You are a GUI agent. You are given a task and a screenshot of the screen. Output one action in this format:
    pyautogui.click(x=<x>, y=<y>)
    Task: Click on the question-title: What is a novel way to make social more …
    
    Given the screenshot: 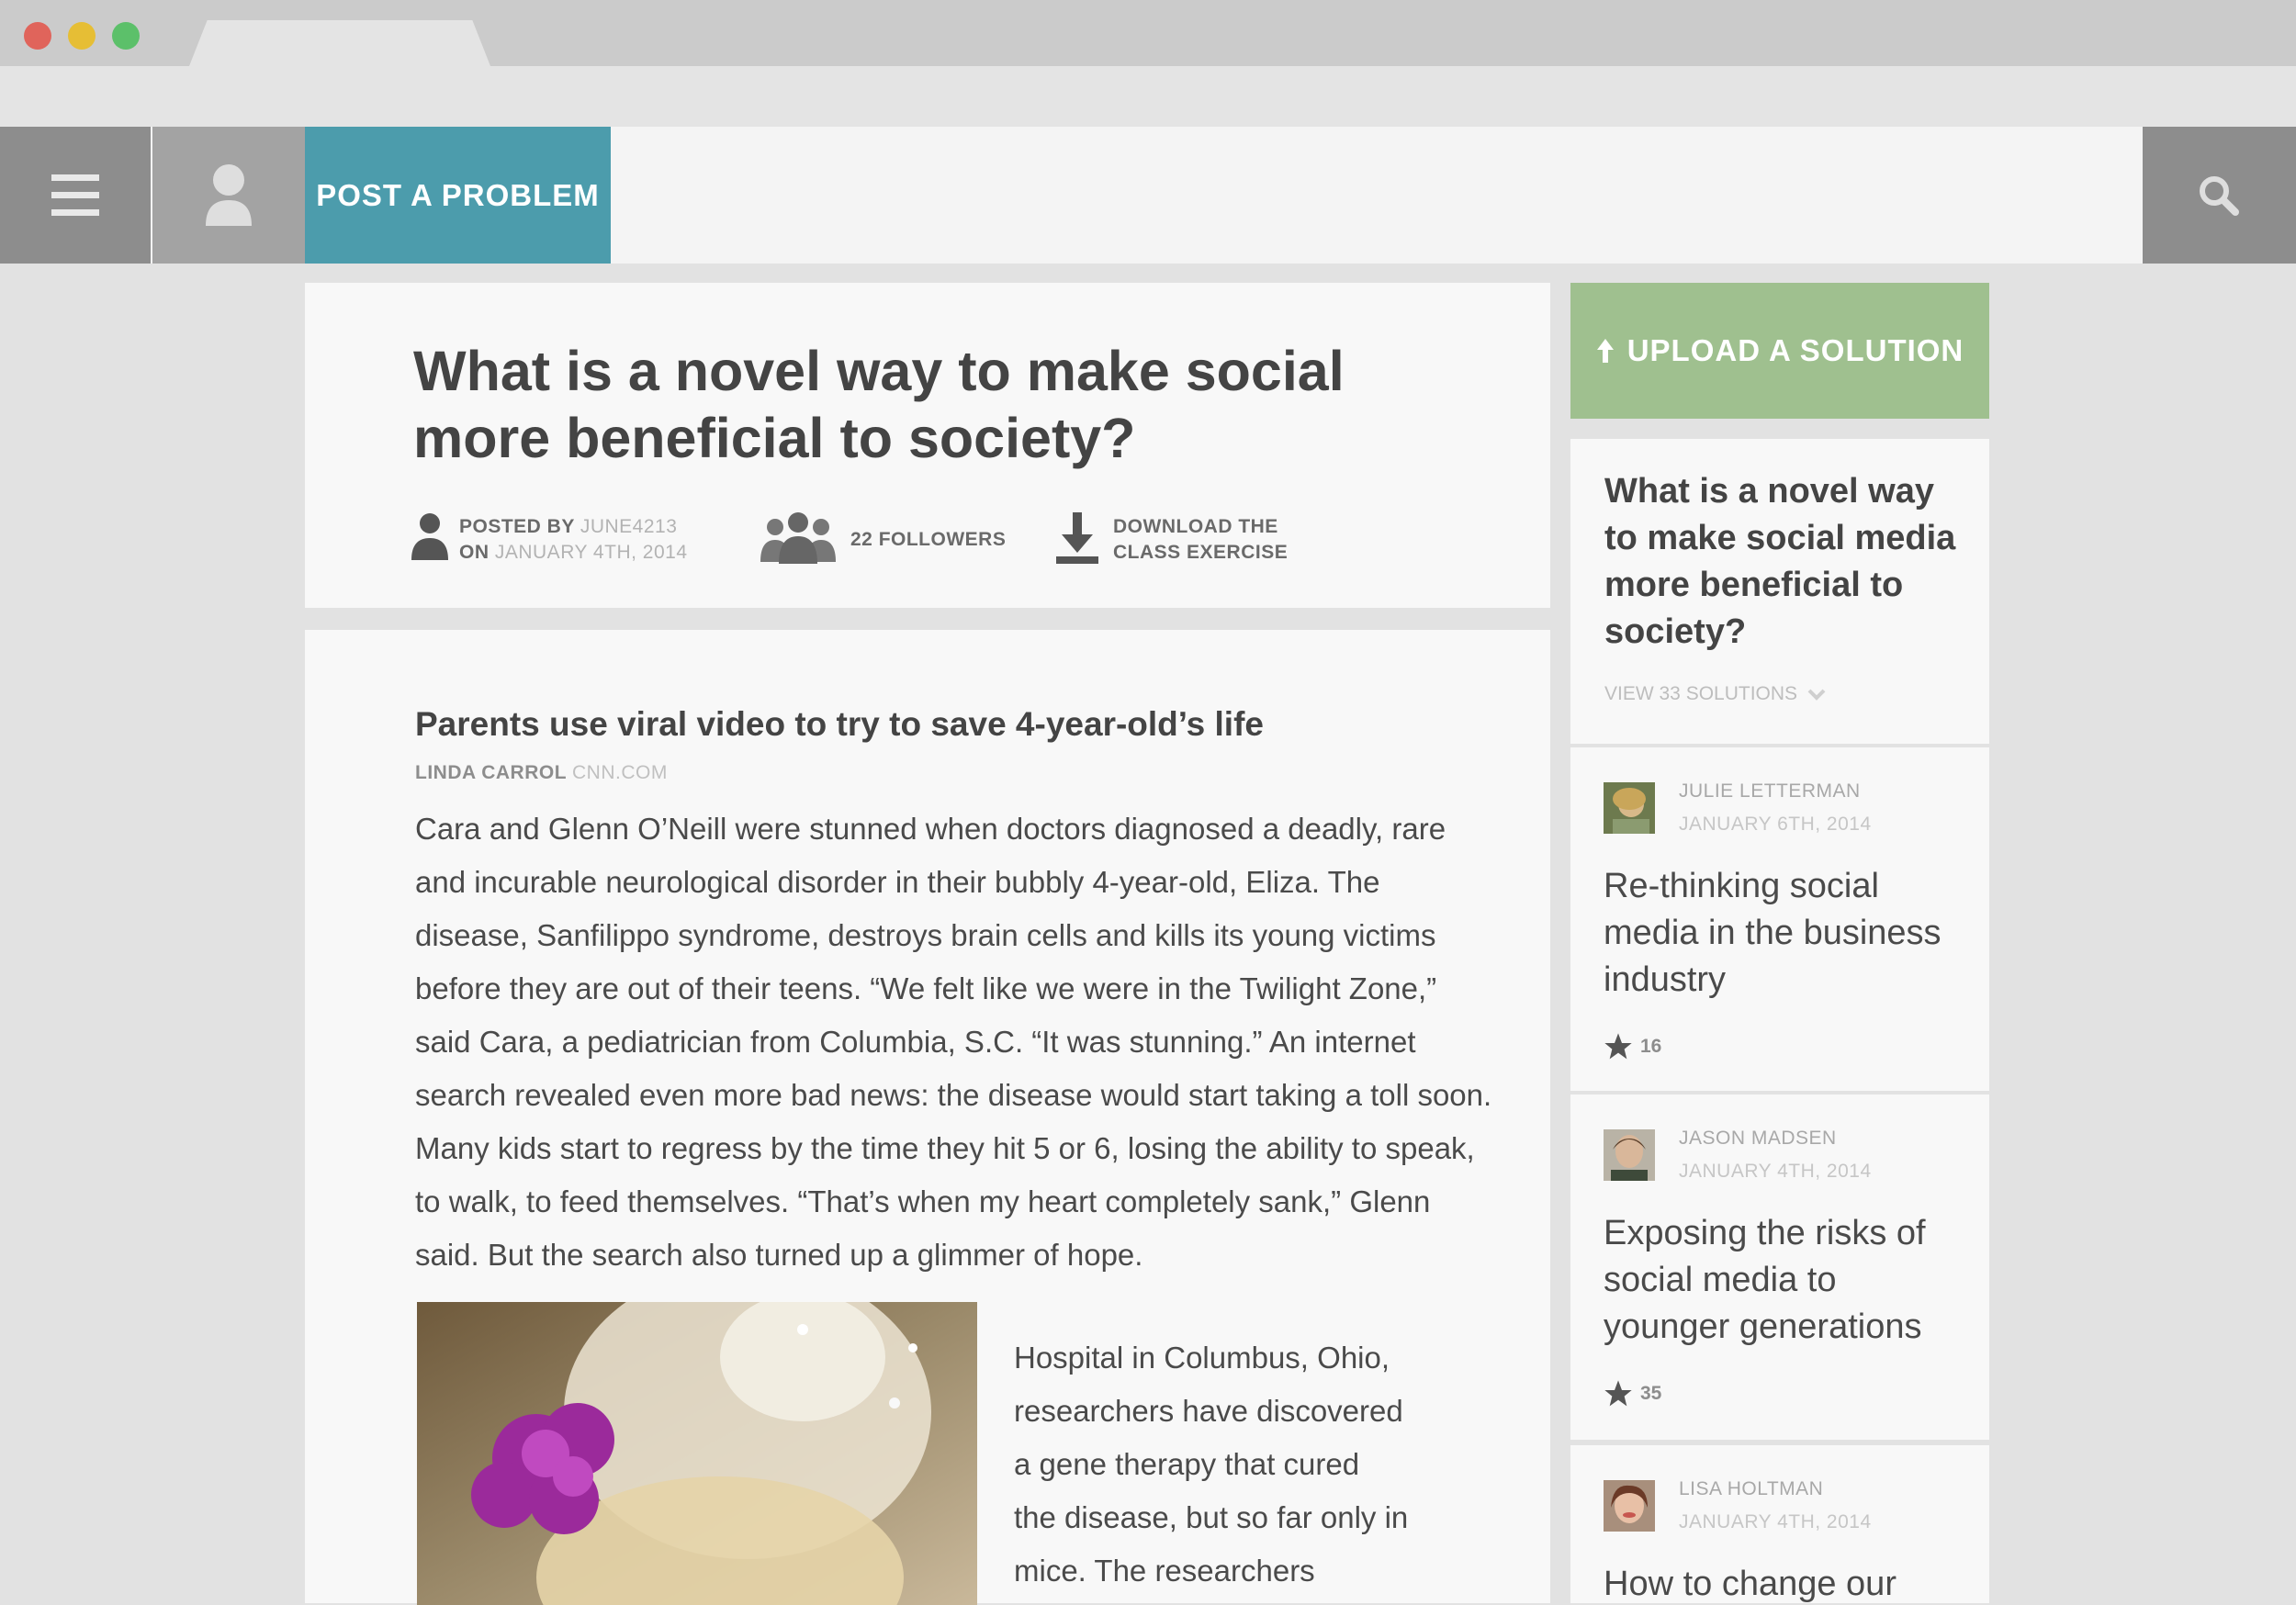 What is the action you would take?
    pyautogui.click(x=879, y=404)
    